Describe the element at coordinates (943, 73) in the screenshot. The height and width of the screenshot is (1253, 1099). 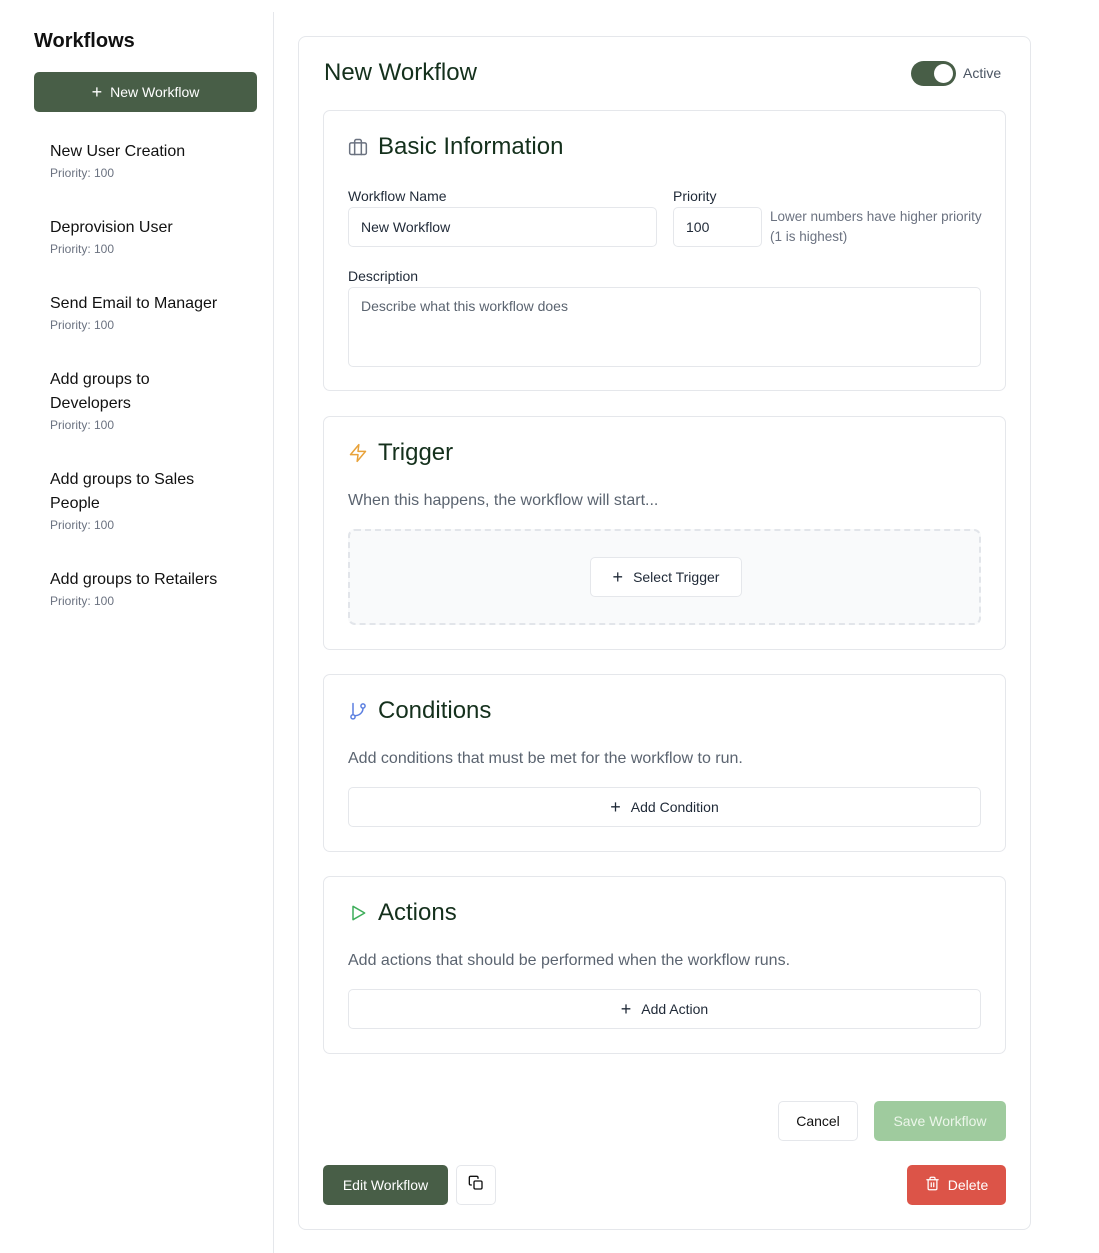
I see `toggle-knob` at that location.